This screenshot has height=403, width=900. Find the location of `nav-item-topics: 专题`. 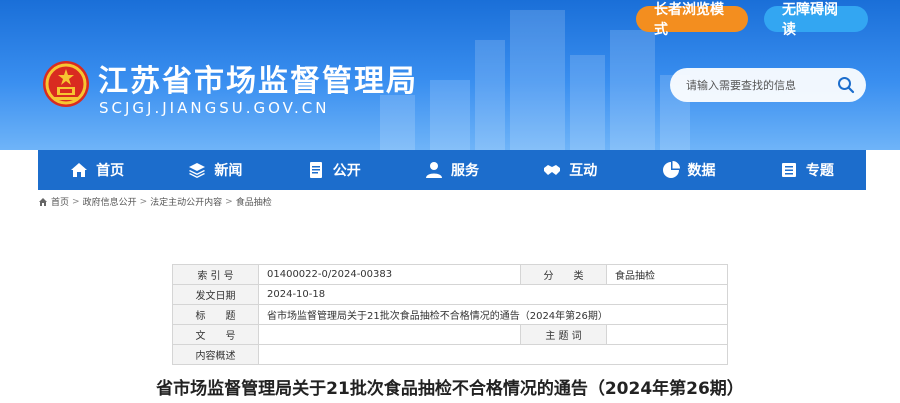

nav-item-topics: 专题 is located at coordinates (807, 170).